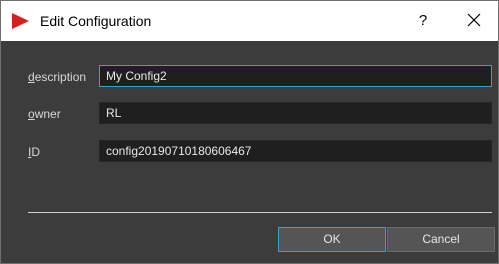  Describe the element at coordinates (44, 114) in the screenshot. I see `owner-label: owner` at that location.